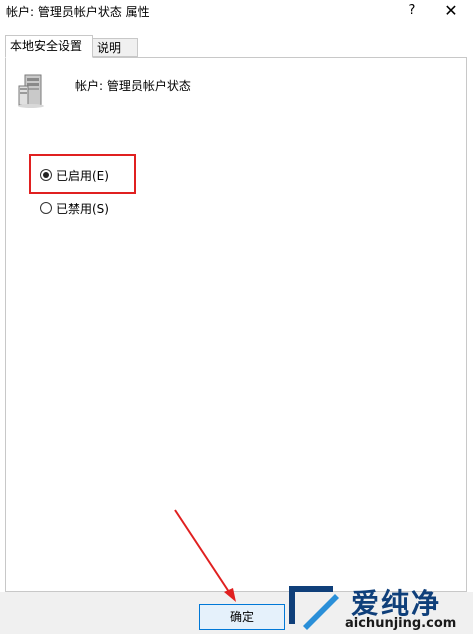 This screenshot has height=634, width=473. What do you see at coordinates (78, 12) in the screenshot?
I see `window-title: 帐户: 管理员帐户状态 属性` at bounding box center [78, 12].